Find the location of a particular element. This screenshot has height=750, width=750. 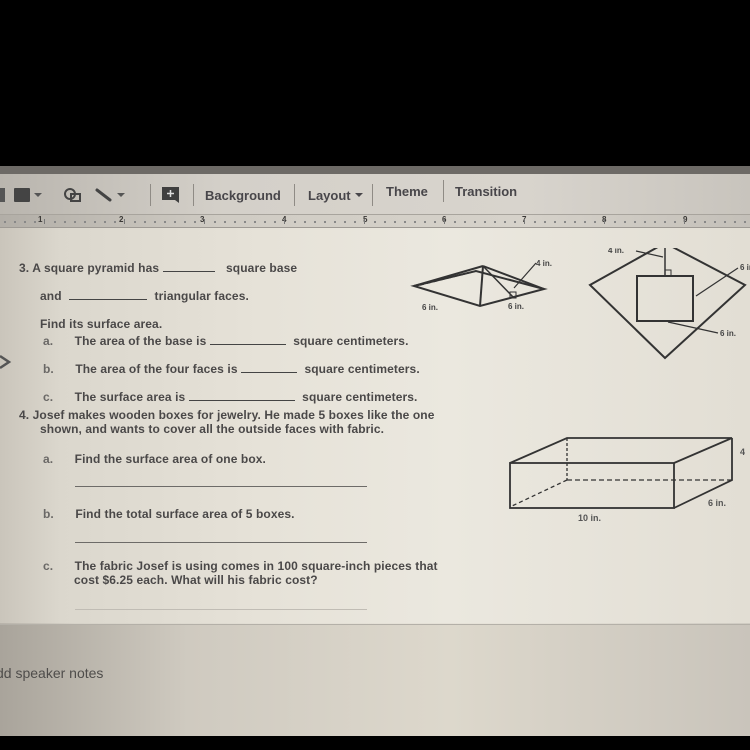

transition-label: Transition is located at coordinates (486, 191).